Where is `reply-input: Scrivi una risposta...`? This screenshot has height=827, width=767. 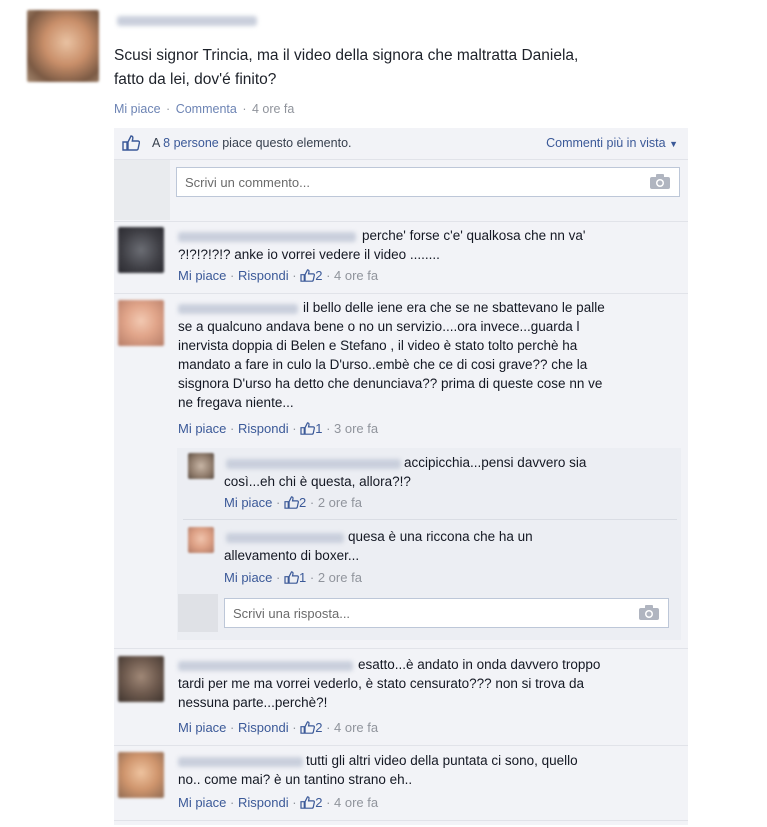 reply-input: Scrivi una risposta... is located at coordinates (446, 613).